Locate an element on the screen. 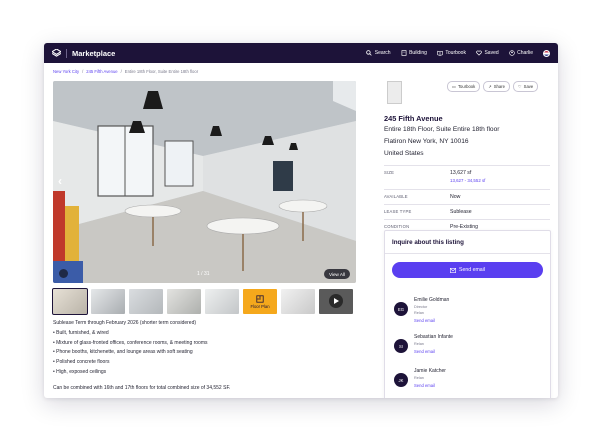 The width and height of the screenshot is (602, 442). floor-plan-thumbnail: Floor Plan is located at coordinates (260, 301).